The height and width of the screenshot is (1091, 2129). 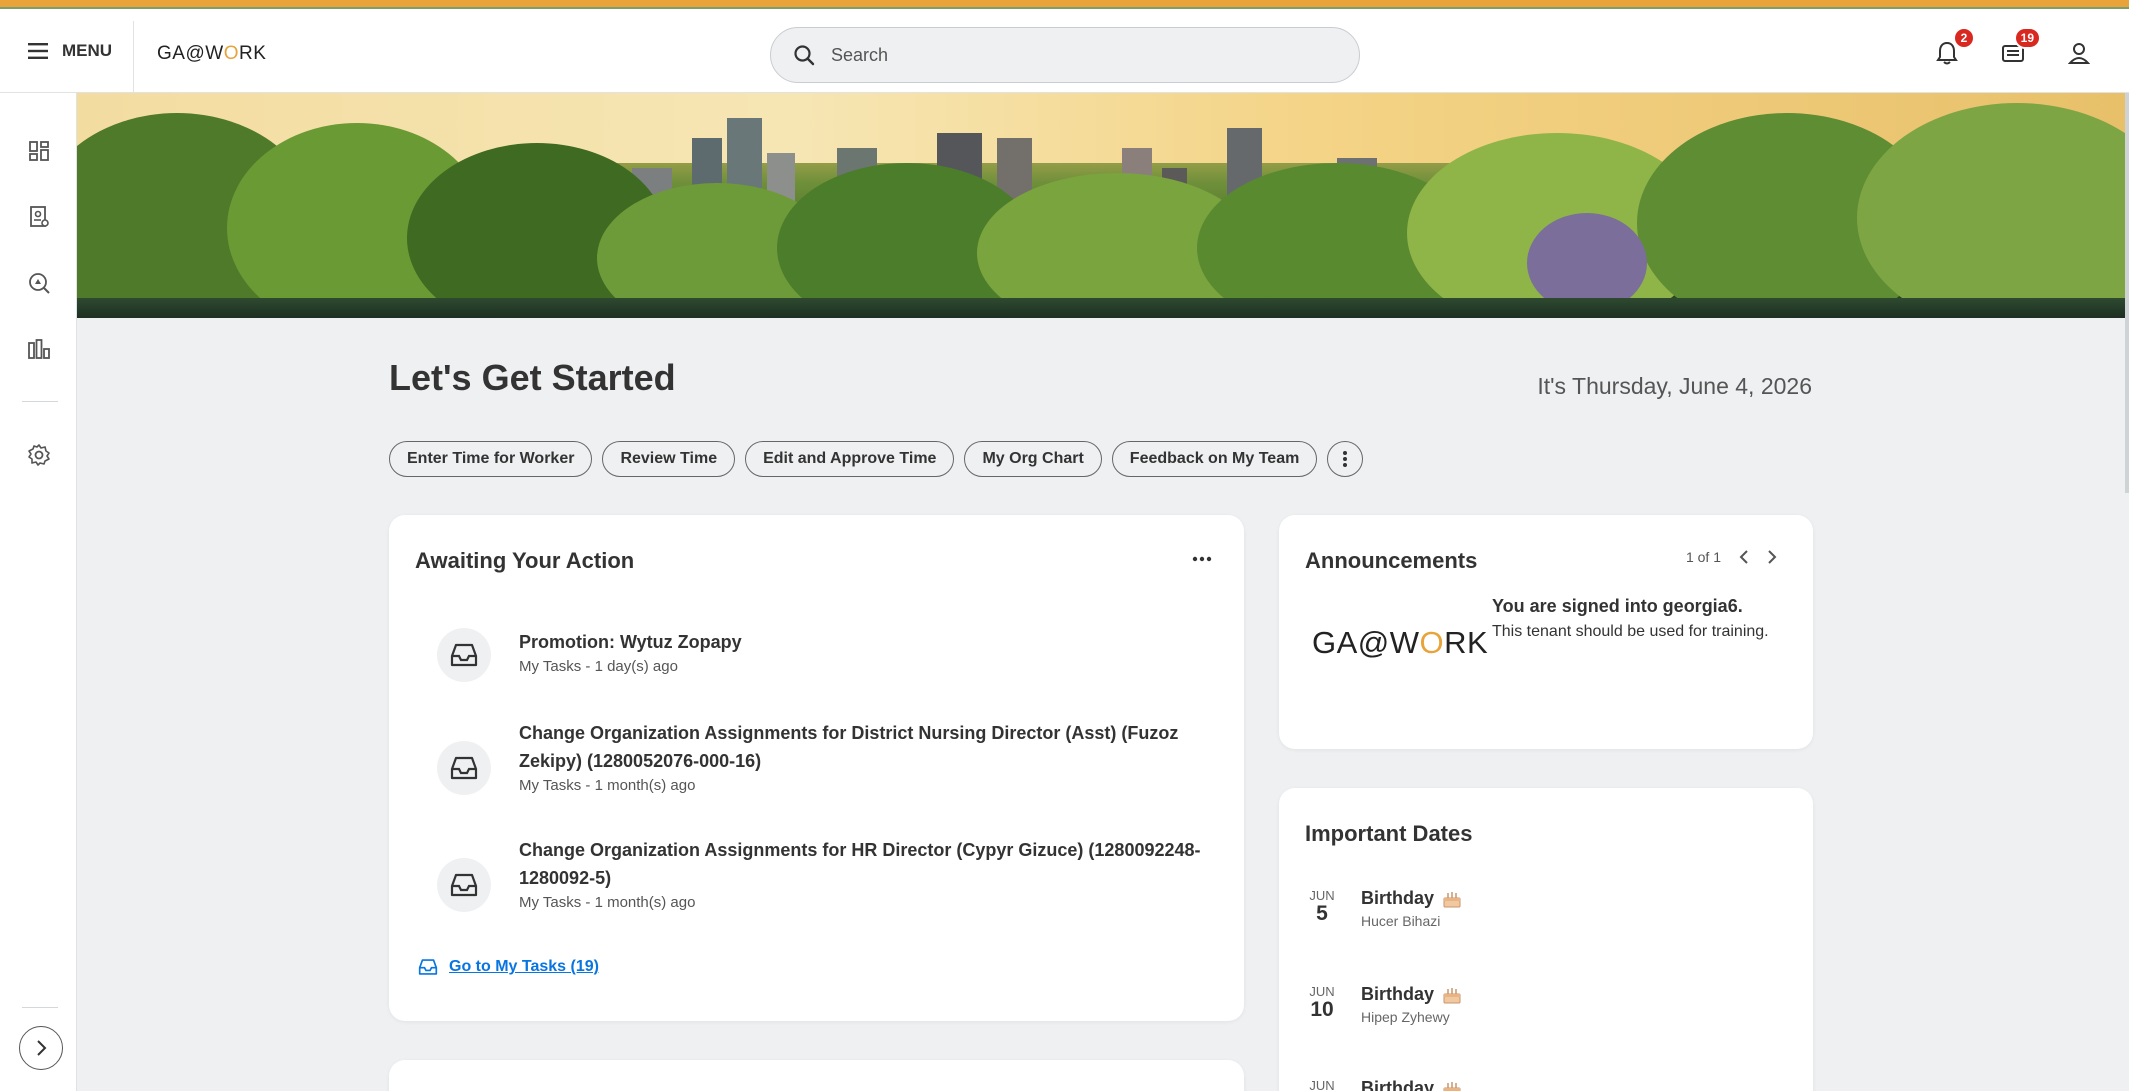 What do you see at coordinates (40, 1007) in the screenshot?
I see `nav-divider-bottom` at bounding box center [40, 1007].